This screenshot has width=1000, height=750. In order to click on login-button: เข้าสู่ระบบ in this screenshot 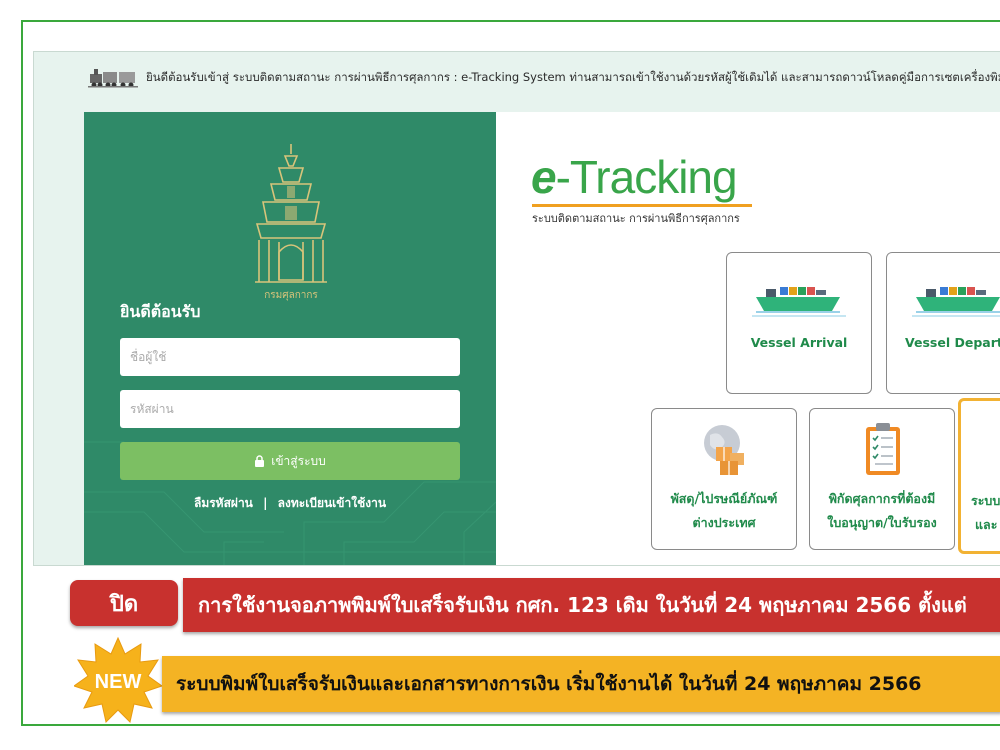, I will do `click(290, 461)`.